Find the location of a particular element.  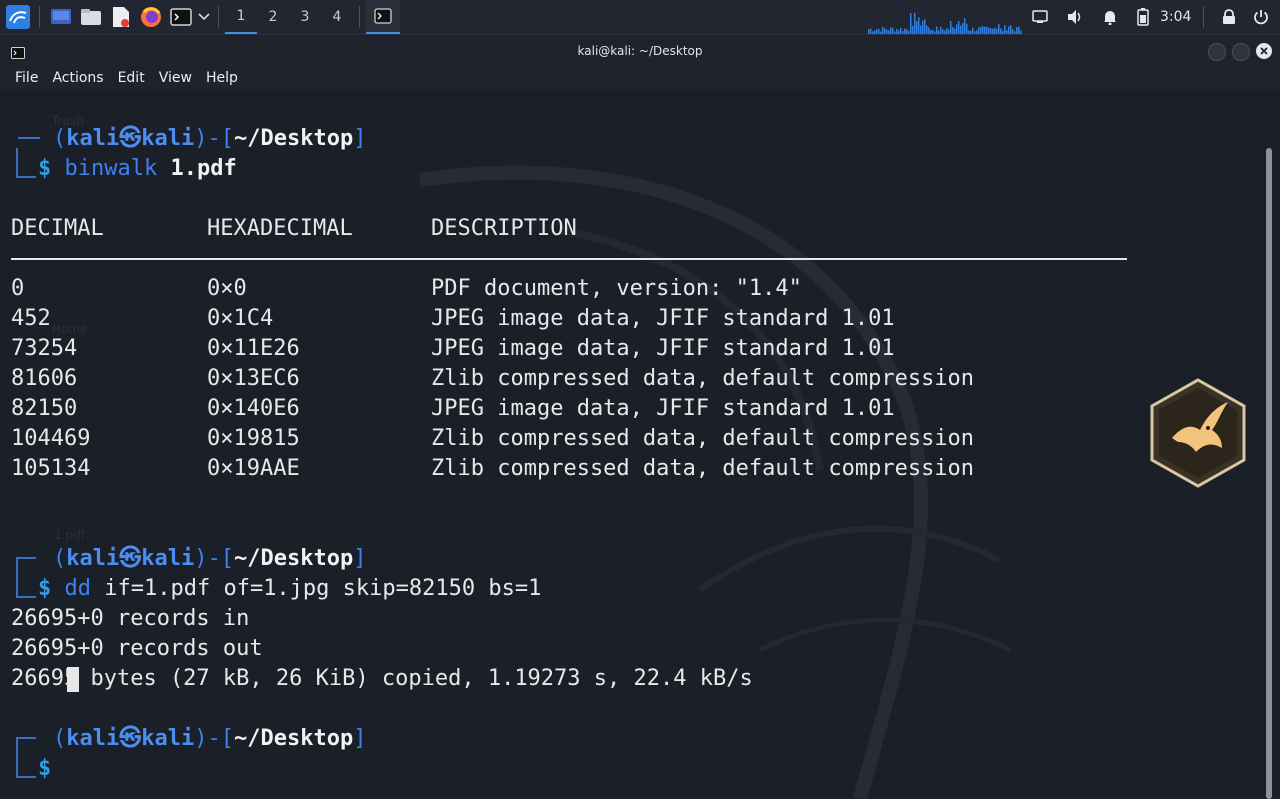

command-line: $ is located at coordinates (45, 768).